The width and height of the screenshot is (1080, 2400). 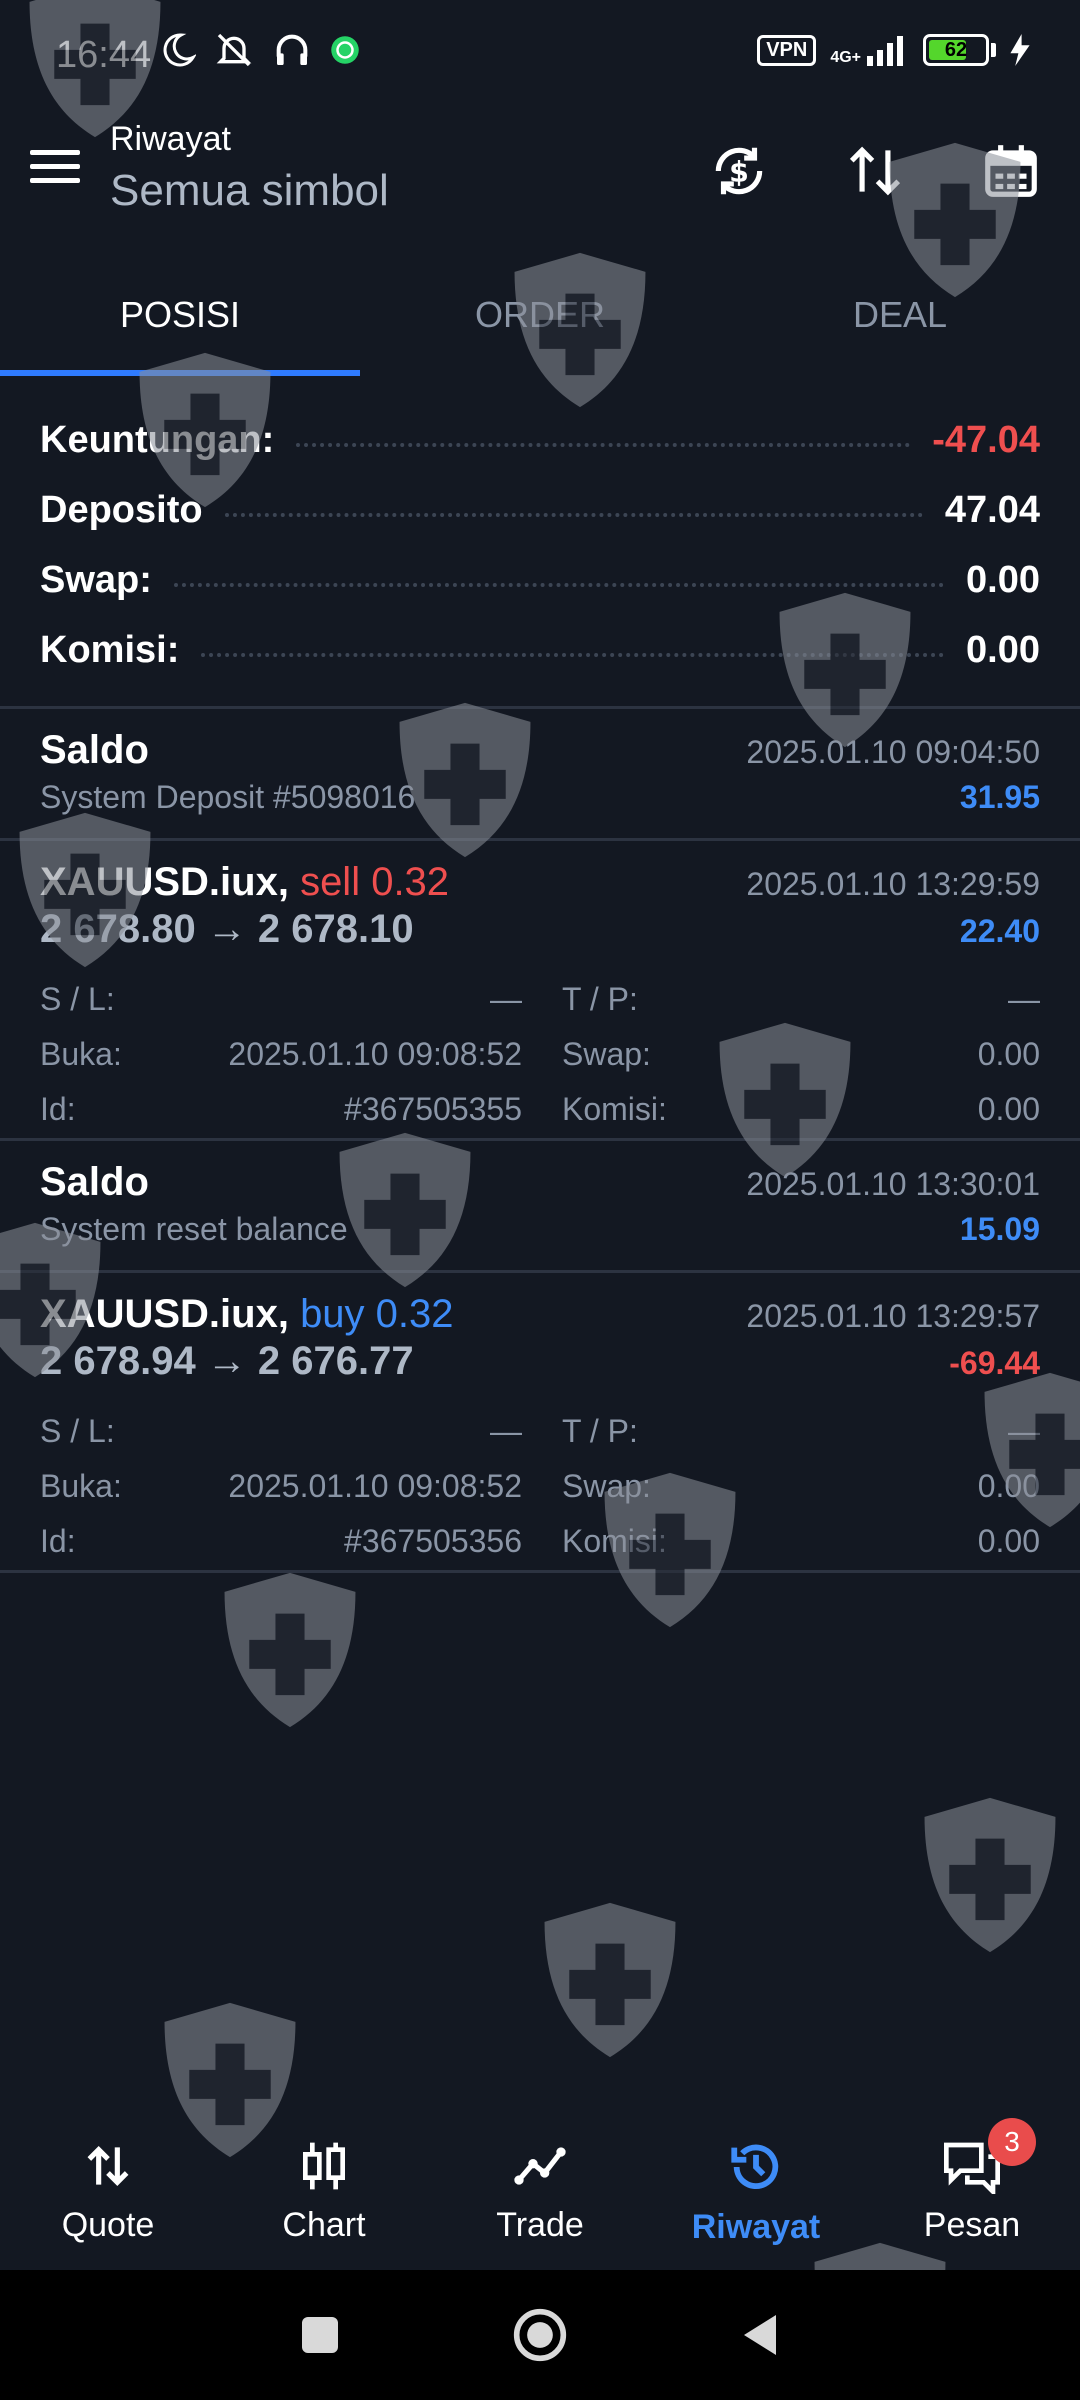 What do you see at coordinates (180, 324) in the screenshot?
I see `tab-posisi: POSISI` at bounding box center [180, 324].